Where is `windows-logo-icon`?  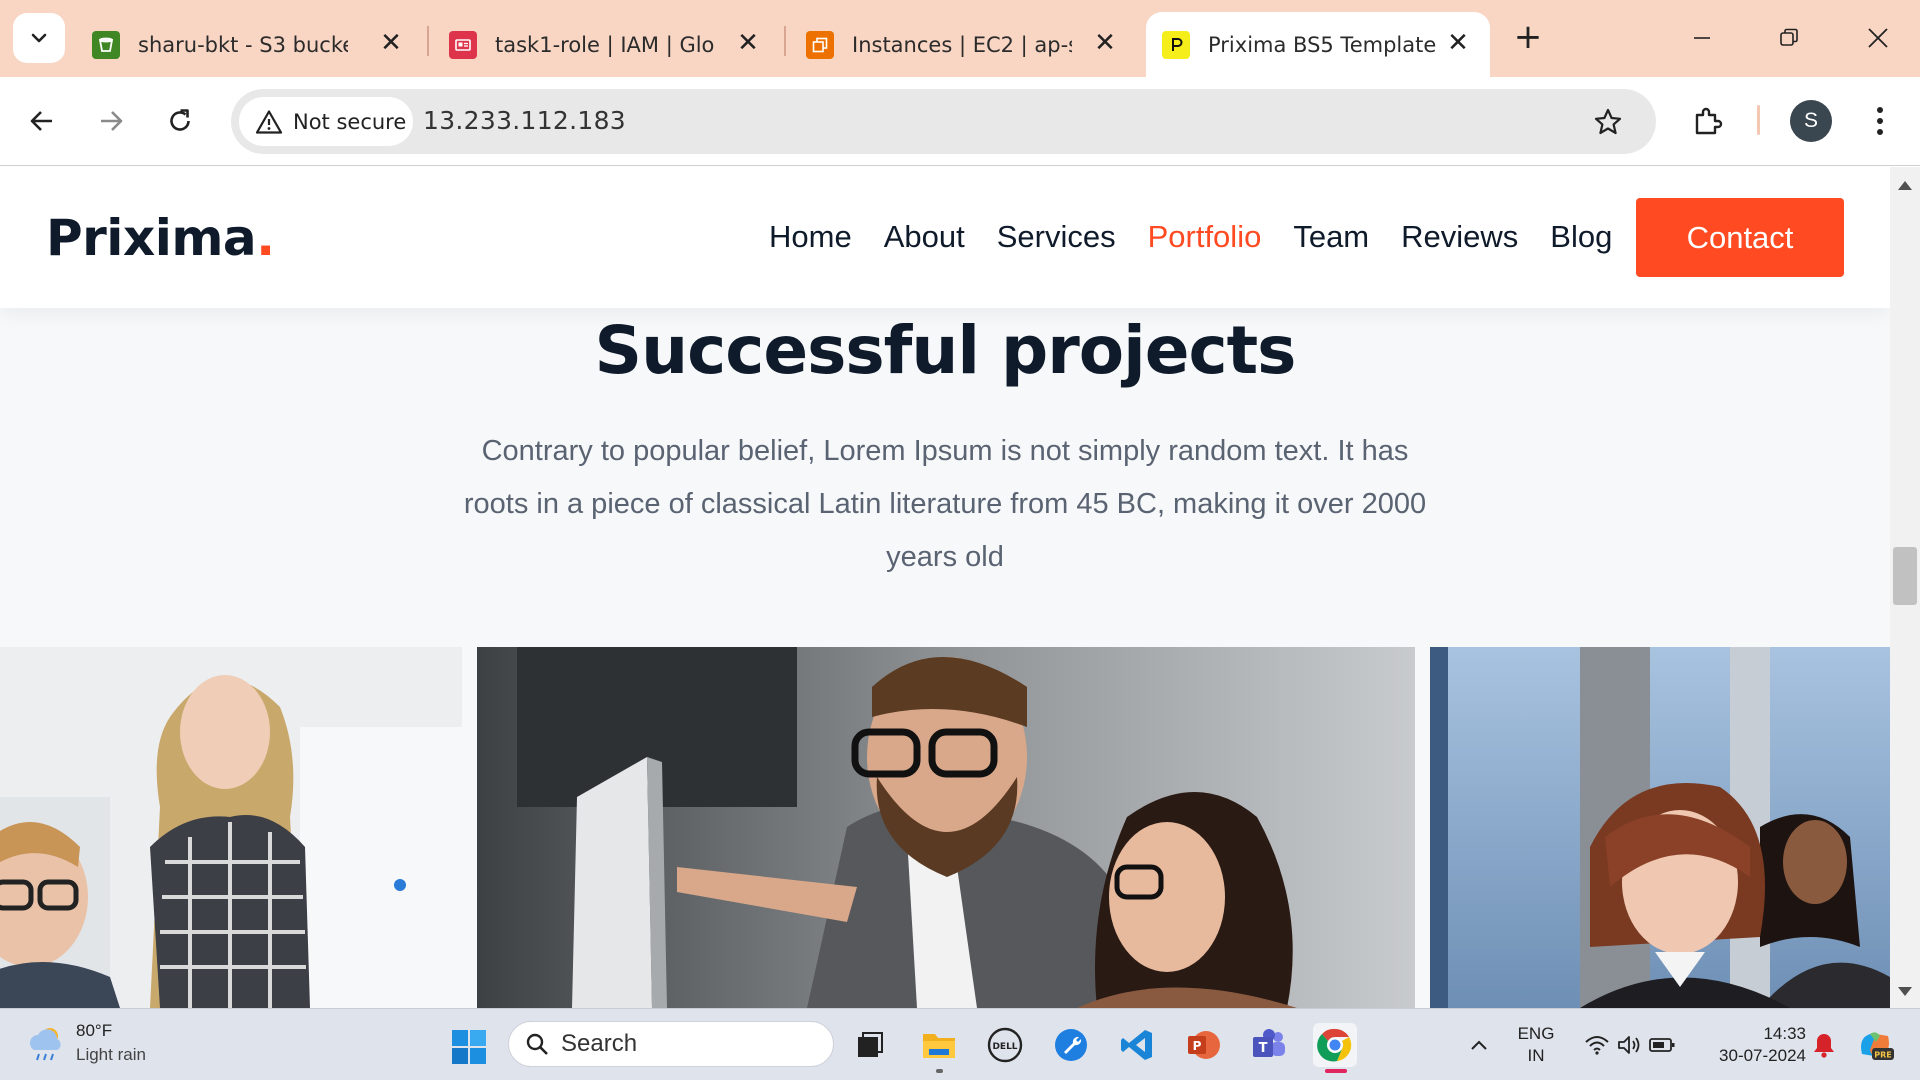
windows-logo-icon is located at coordinates (469, 1047).